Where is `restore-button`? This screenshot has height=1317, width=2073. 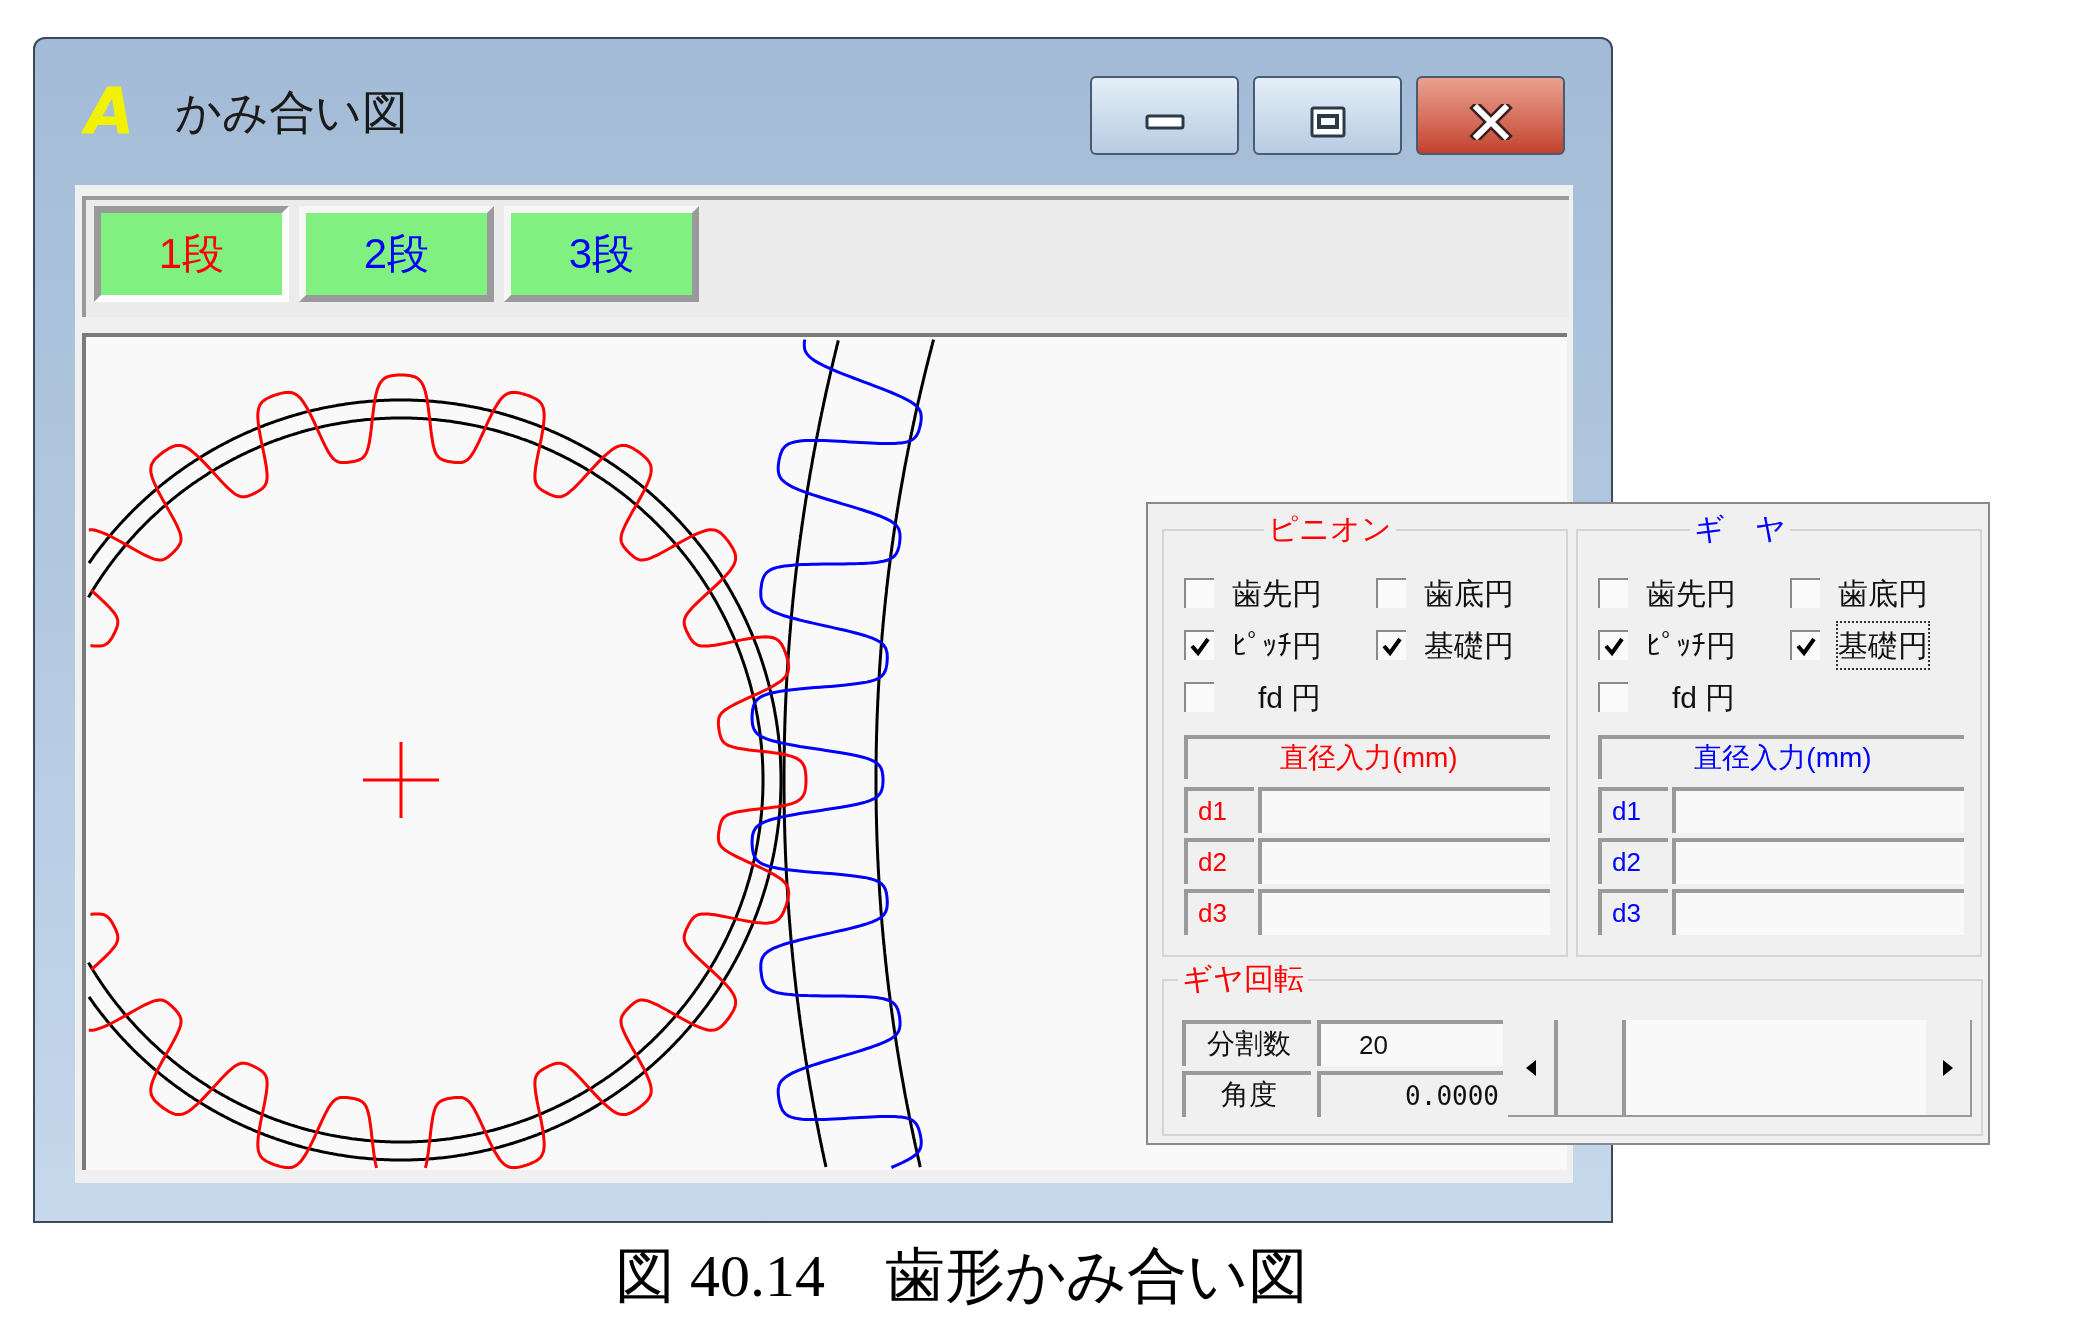
restore-button is located at coordinates (1327, 115).